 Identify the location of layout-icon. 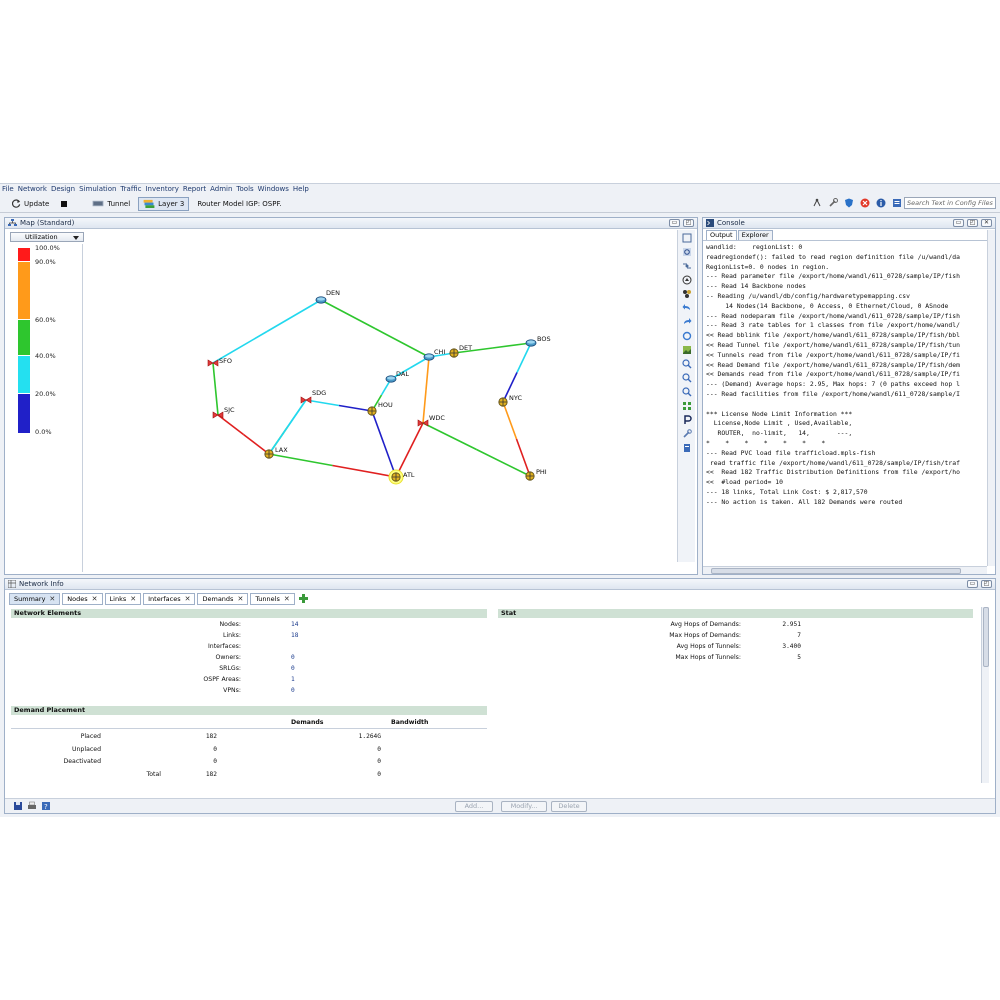
(687, 280).